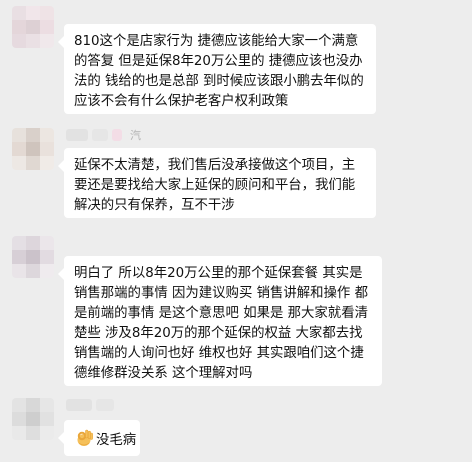 This screenshot has height=462, width=472. Describe the element at coordinates (218, 333) in the screenshot. I see `message-line: 楚些 涉及8年20万的那个延保的权益 大家都去找` at that location.